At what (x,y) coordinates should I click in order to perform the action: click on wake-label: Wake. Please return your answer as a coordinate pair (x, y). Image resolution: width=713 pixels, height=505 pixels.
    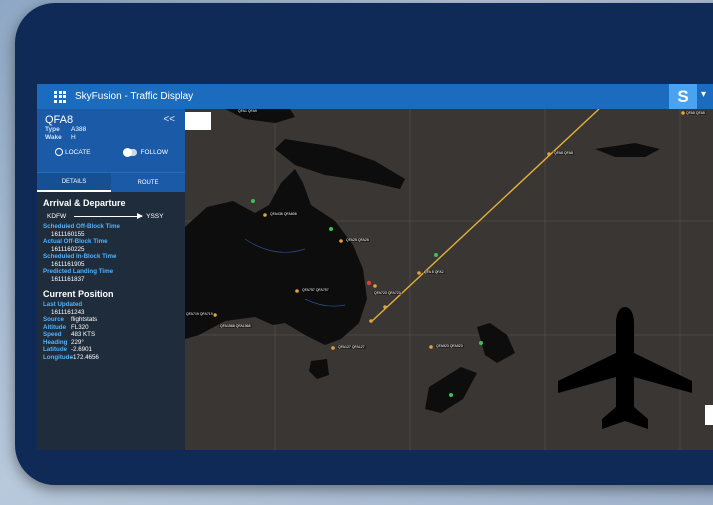
    Looking at the image, I should click on (53, 137).